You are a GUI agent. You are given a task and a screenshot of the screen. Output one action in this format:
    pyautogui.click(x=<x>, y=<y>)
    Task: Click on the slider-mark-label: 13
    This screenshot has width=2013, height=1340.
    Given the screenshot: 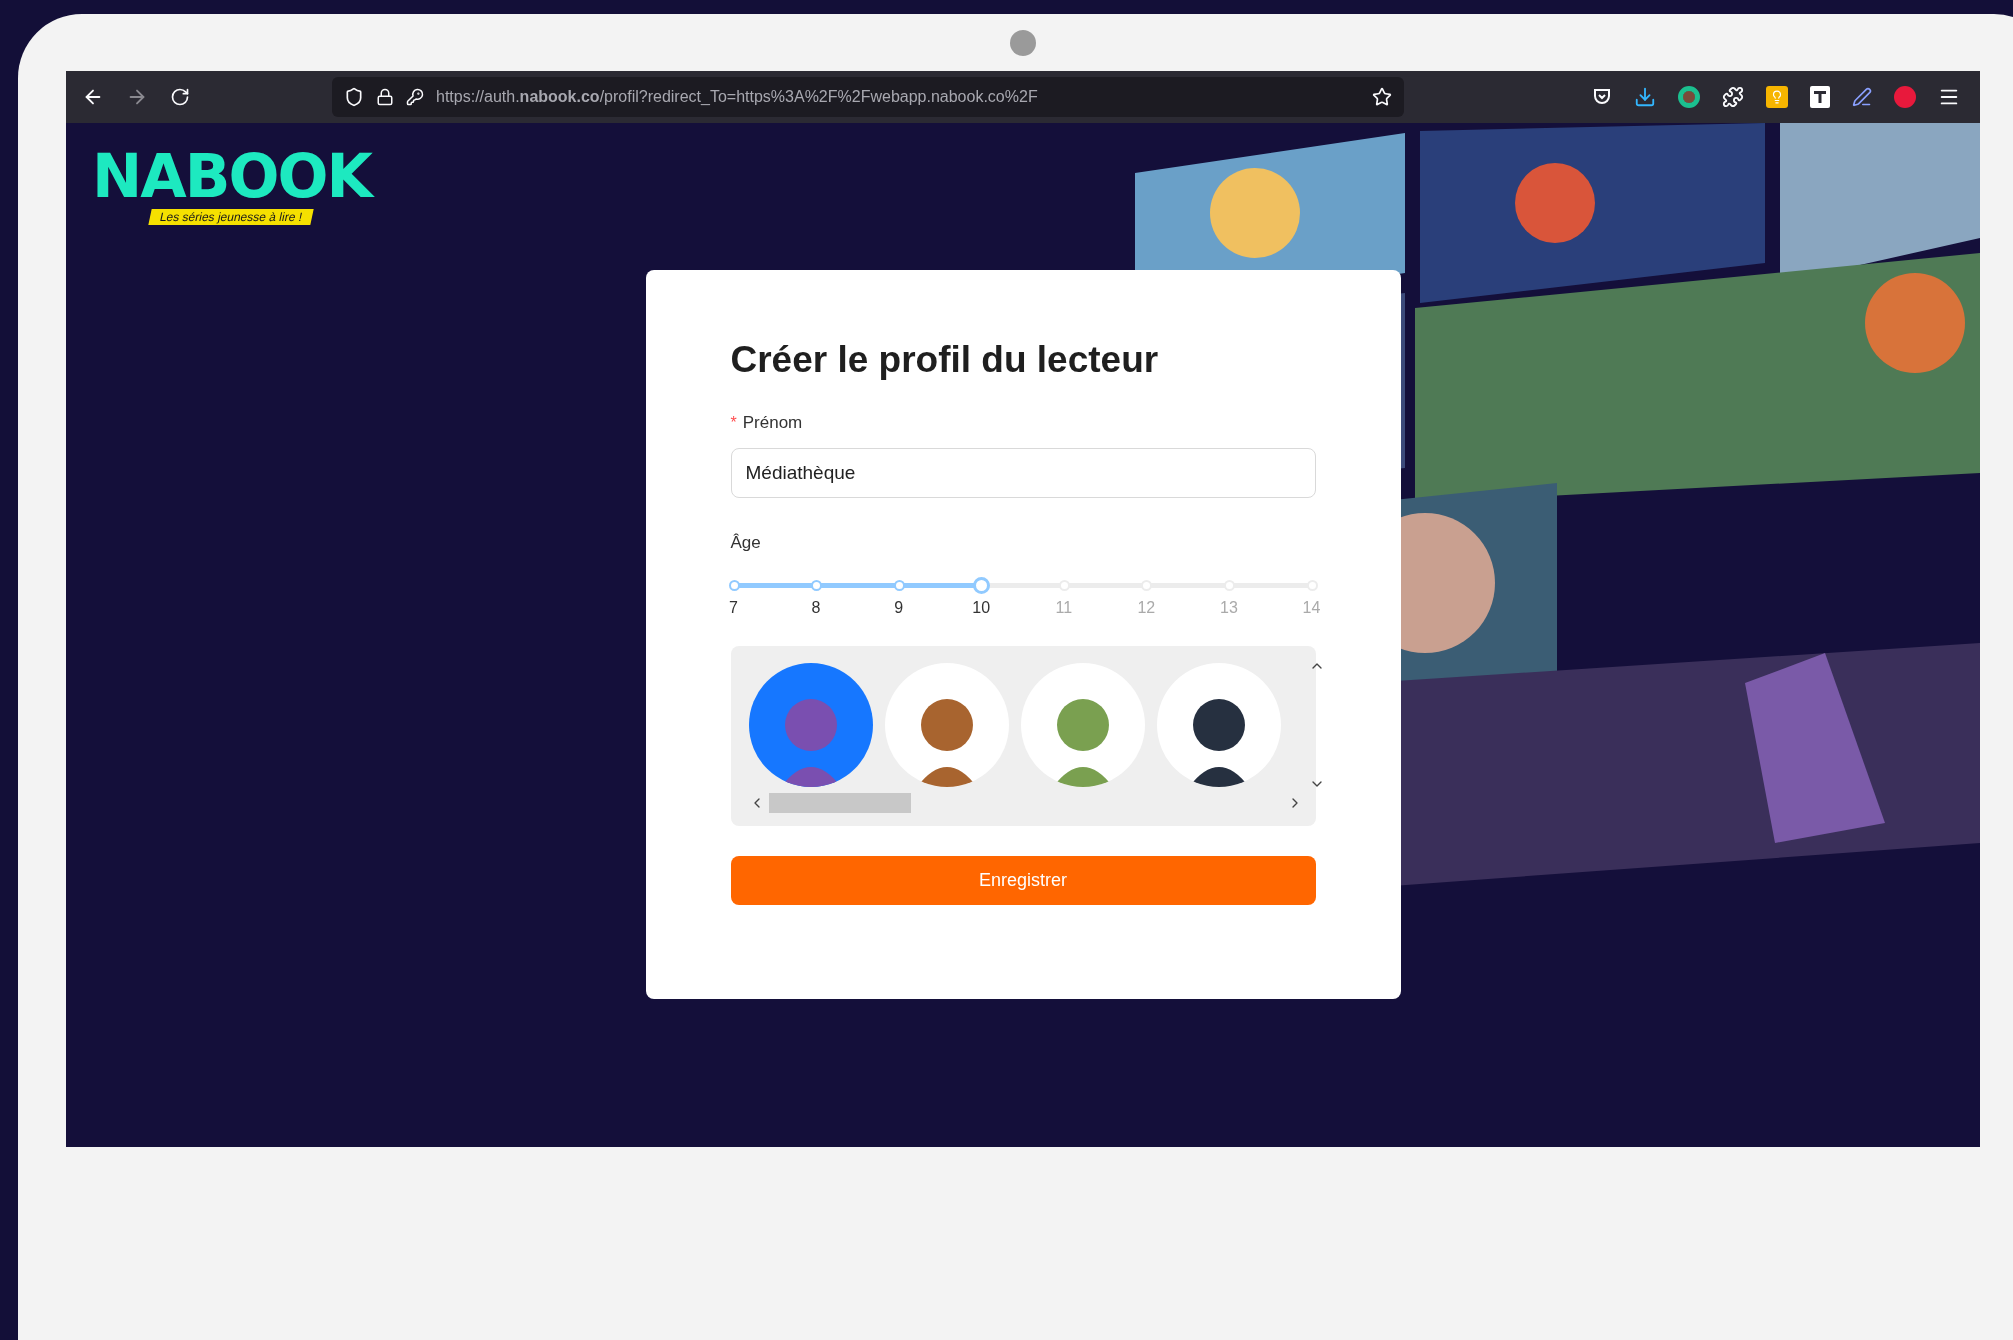 What is the action you would take?
    pyautogui.click(x=1229, y=608)
    